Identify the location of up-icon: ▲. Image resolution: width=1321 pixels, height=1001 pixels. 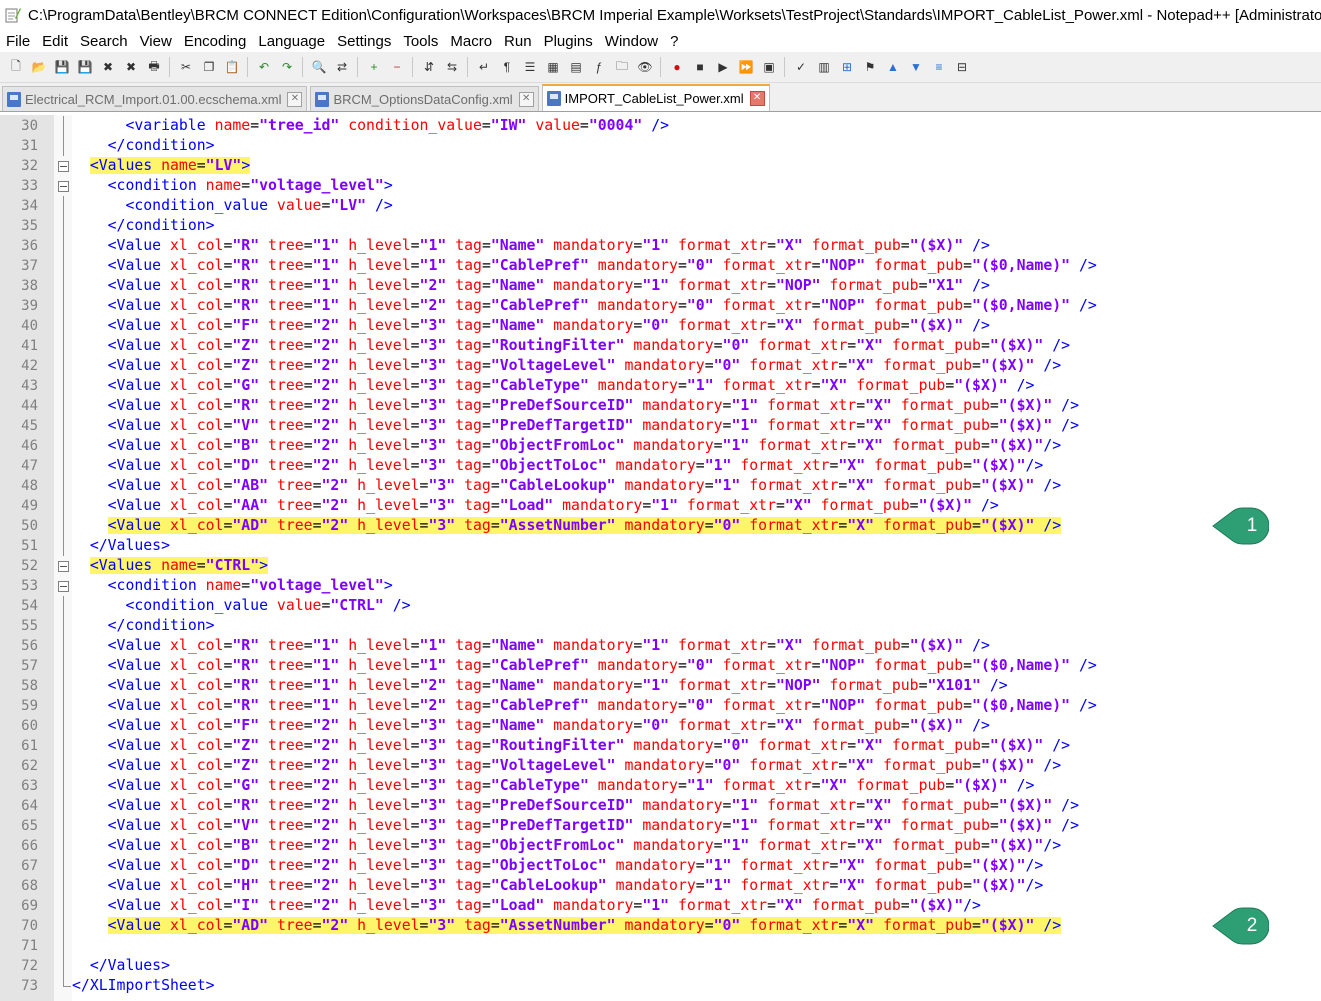
(893, 67).